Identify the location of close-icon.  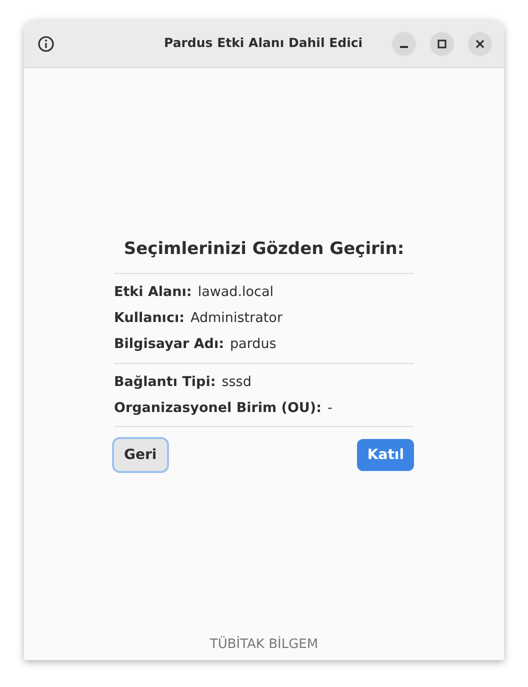
(480, 43).